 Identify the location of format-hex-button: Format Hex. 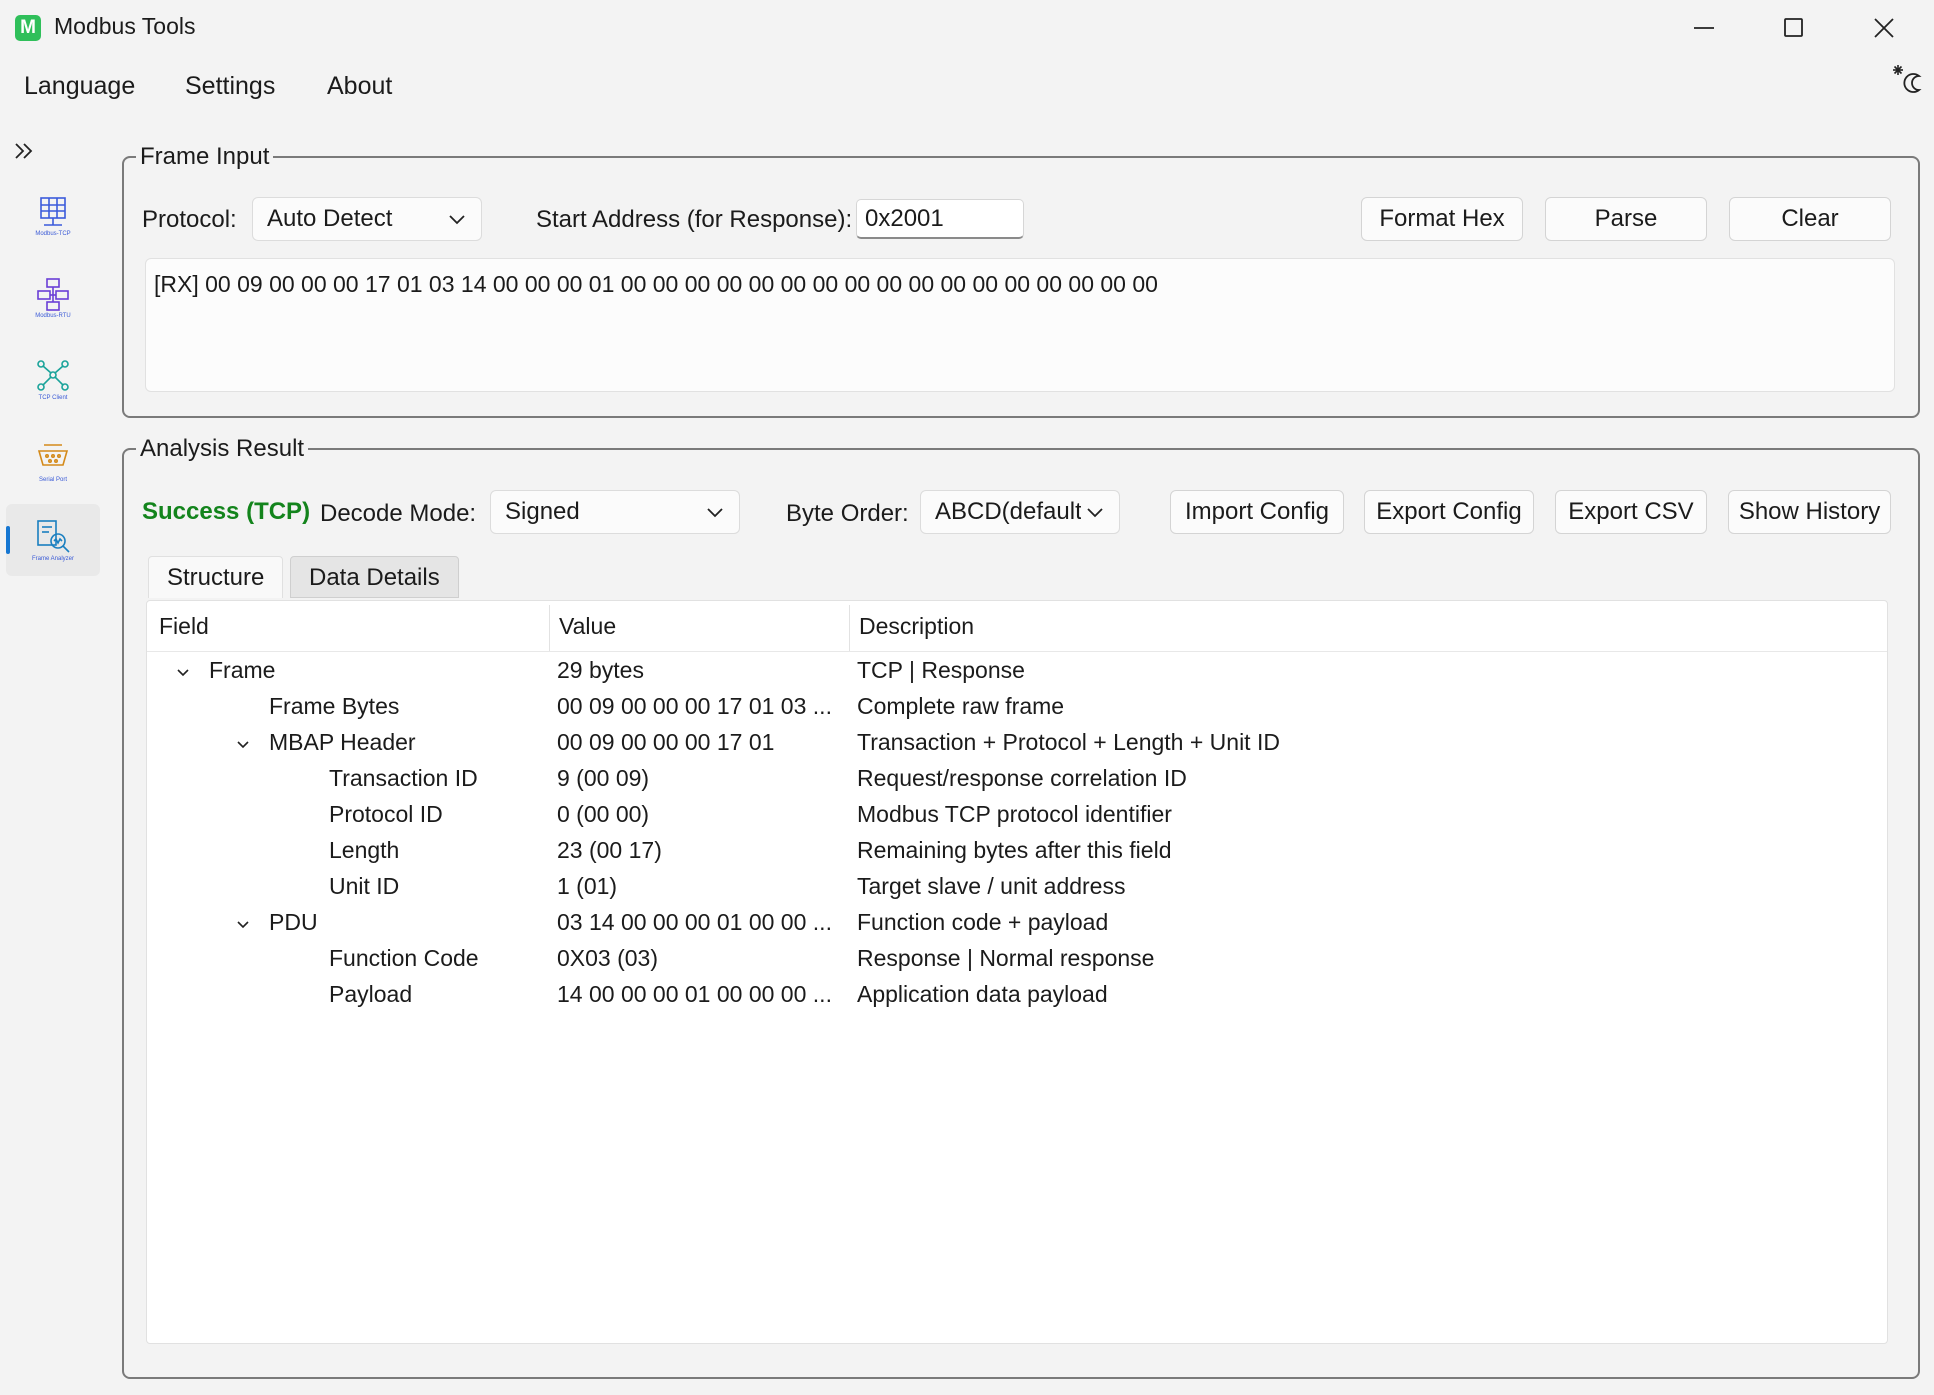
(1442, 219).